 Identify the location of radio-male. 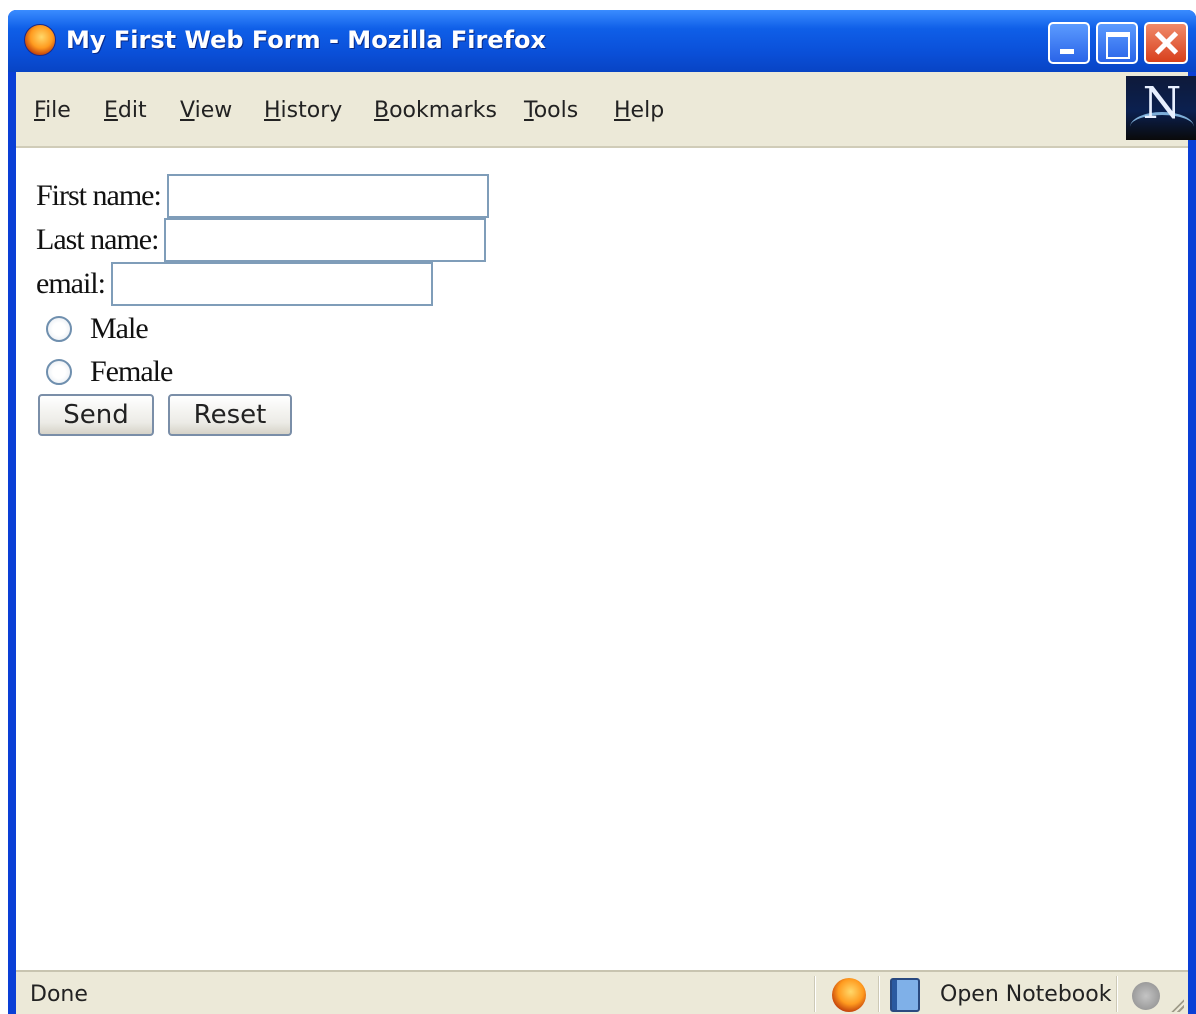
(59, 329).